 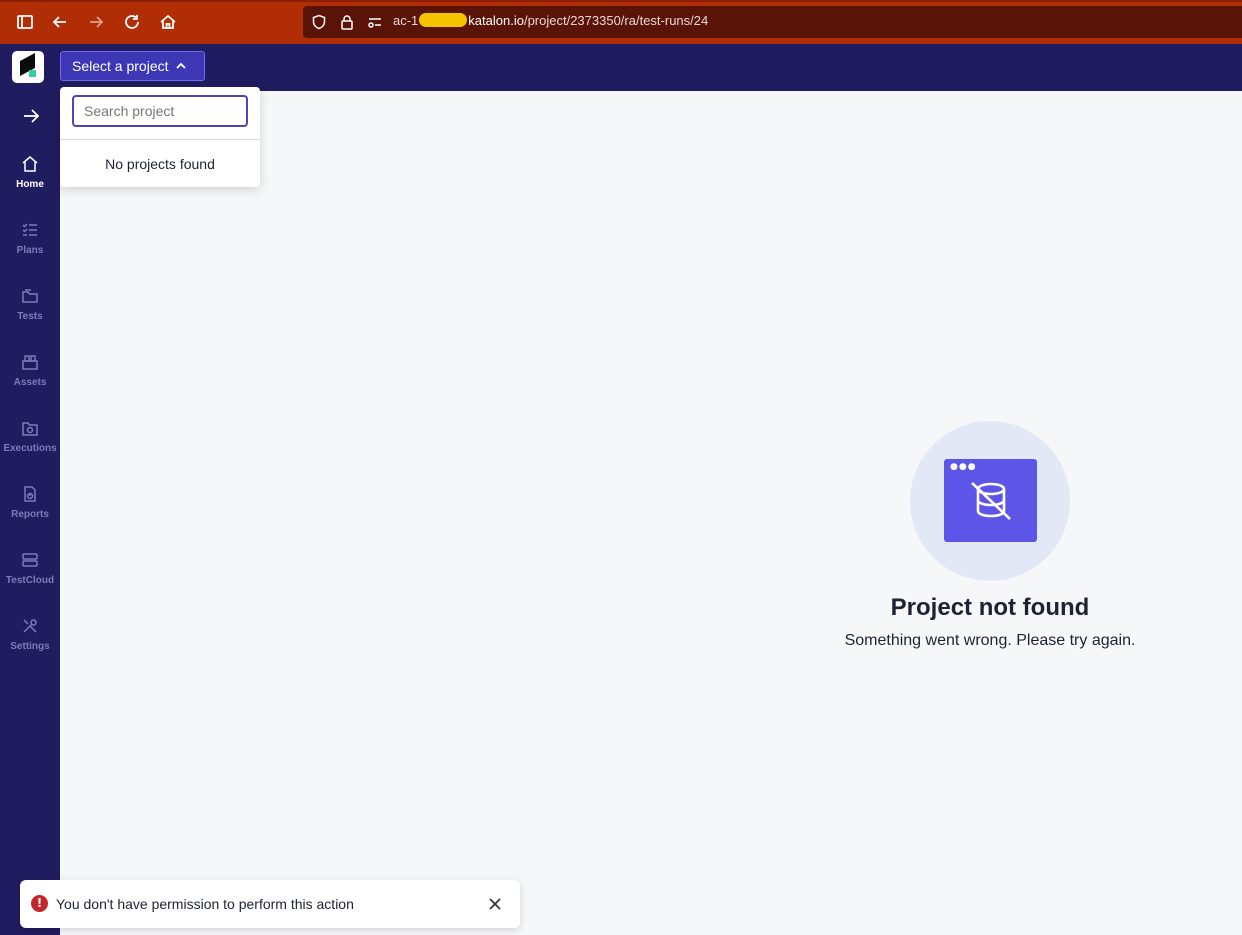 I want to click on executions-icon, so click(x=30, y=429).